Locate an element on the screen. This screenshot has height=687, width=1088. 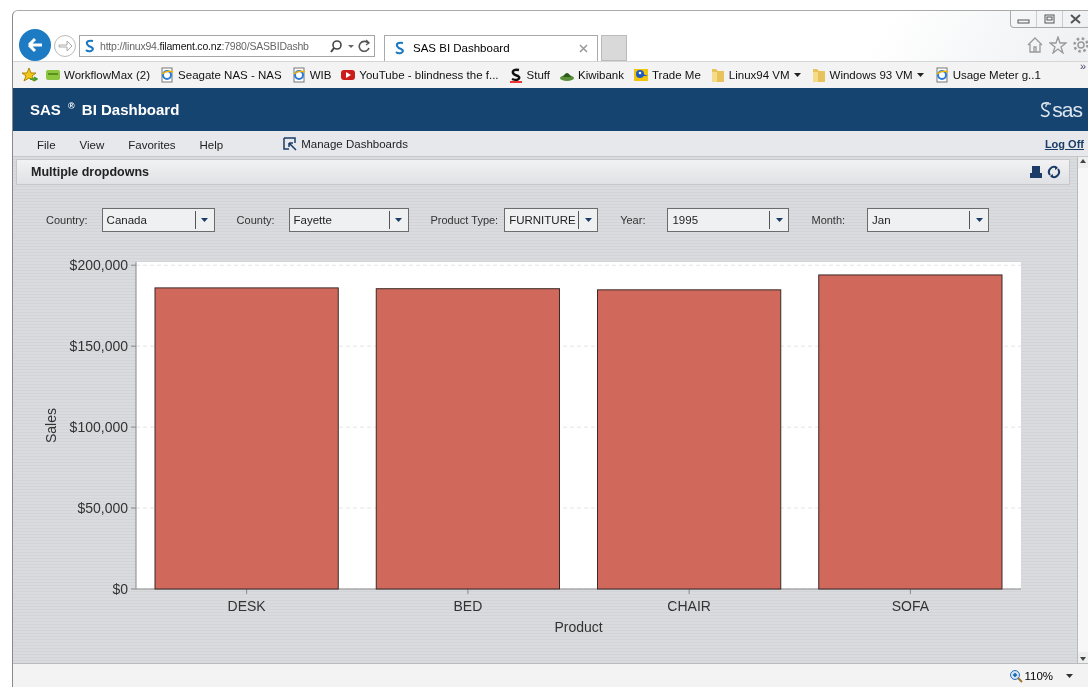
x-axis-title: Product is located at coordinates (578, 627).